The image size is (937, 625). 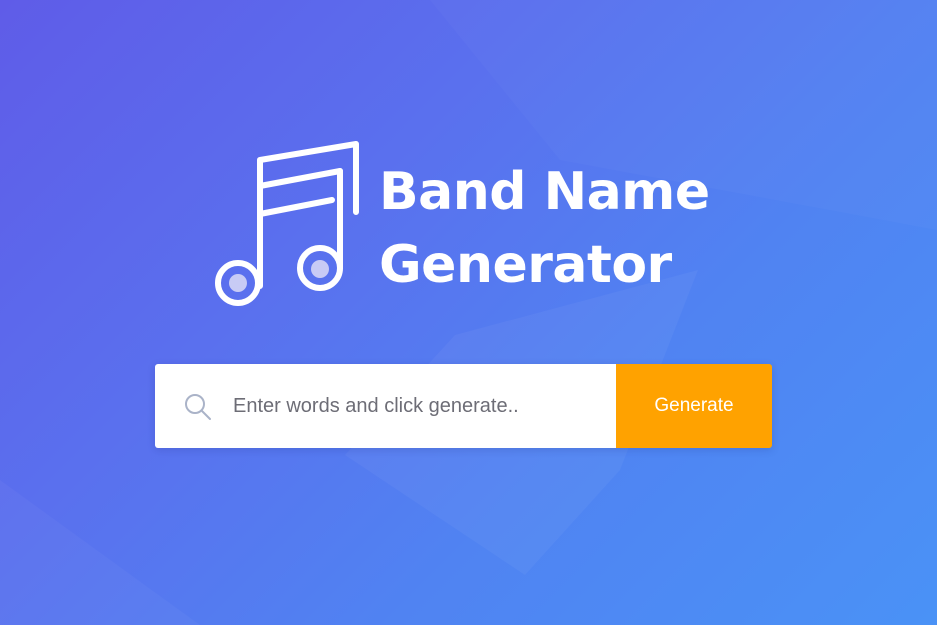 What do you see at coordinates (198, 407) in the screenshot?
I see `search-icon` at bounding box center [198, 407].